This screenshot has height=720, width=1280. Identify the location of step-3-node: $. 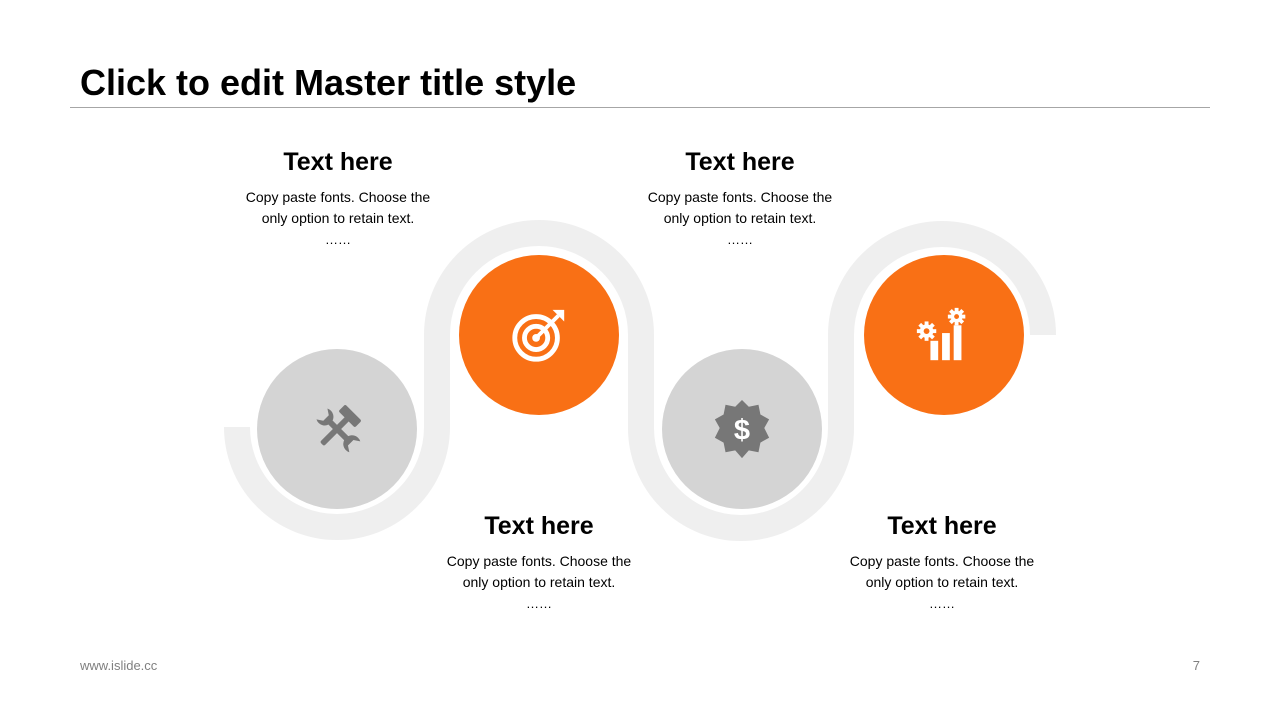
(742, 429).